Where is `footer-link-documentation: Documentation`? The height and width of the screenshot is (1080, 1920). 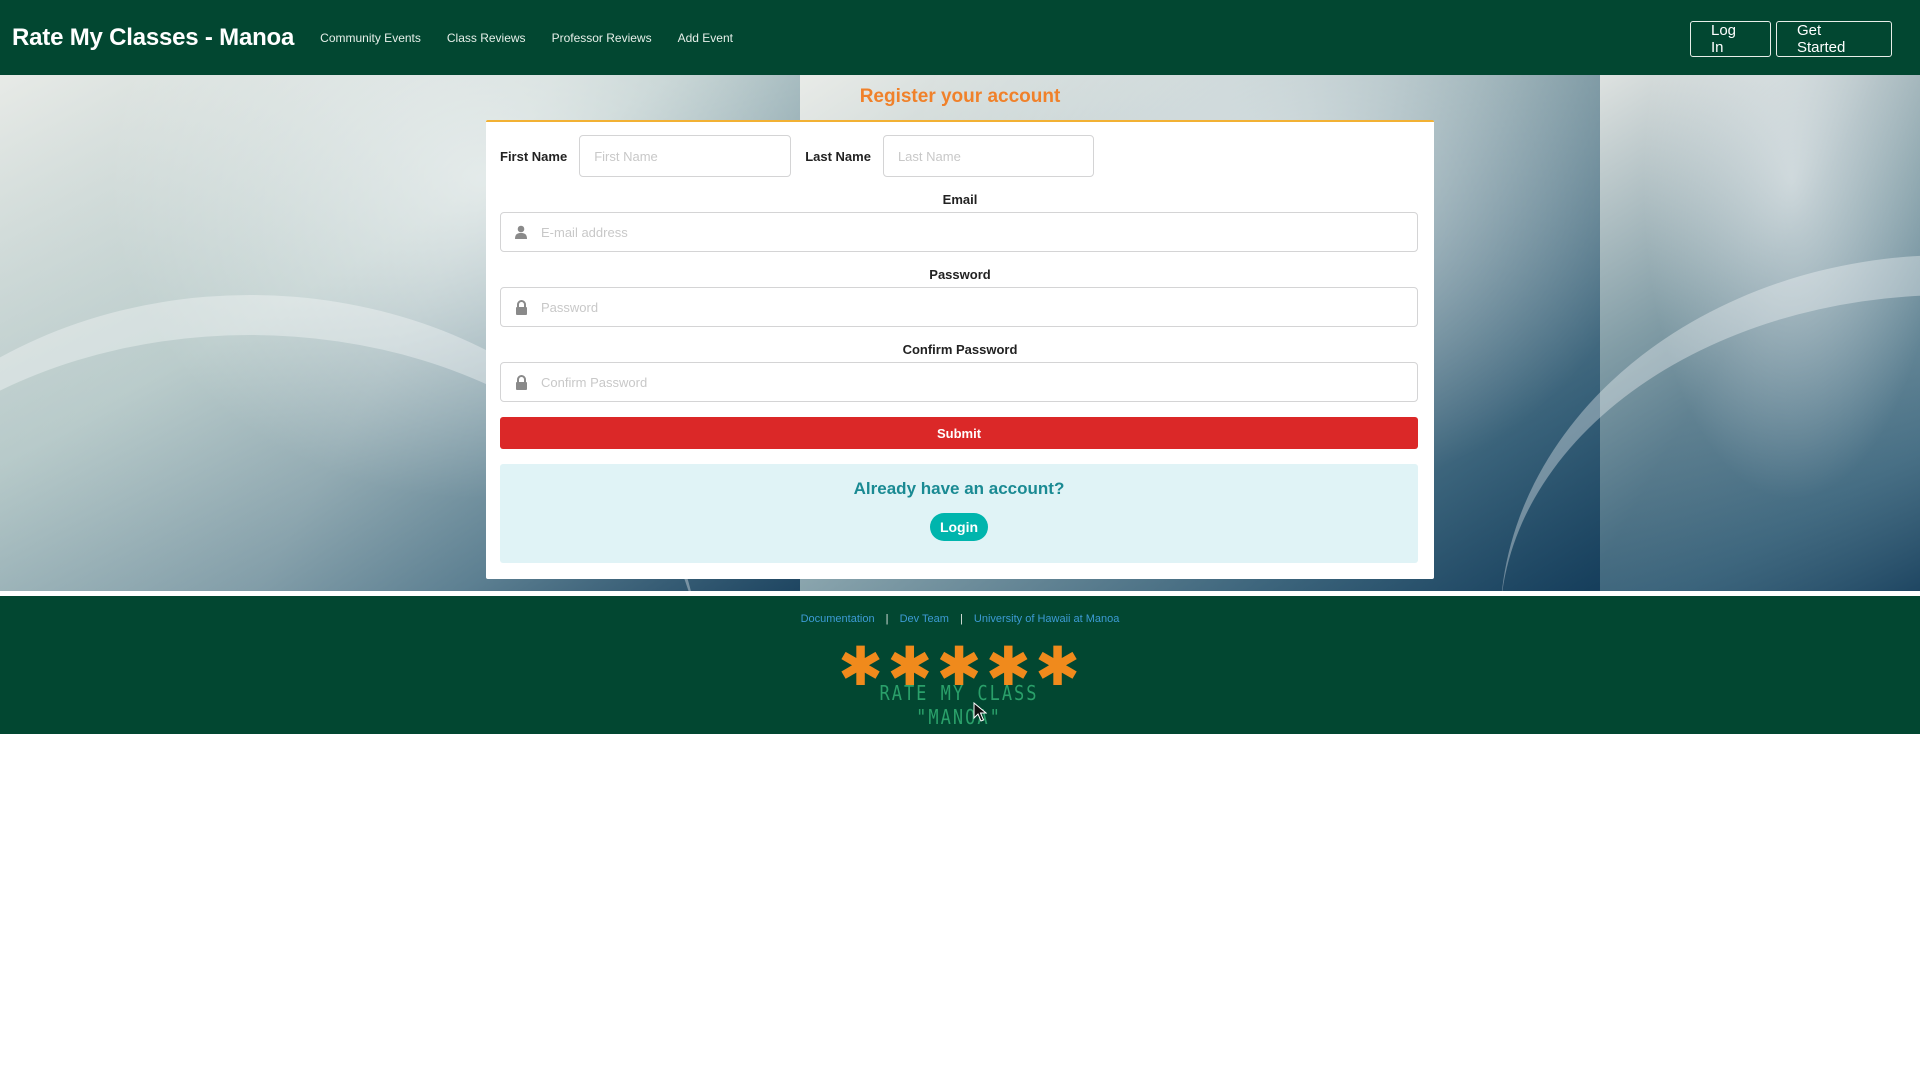 footer-link-documentation: Documentation is located at coordinates (838, 619).